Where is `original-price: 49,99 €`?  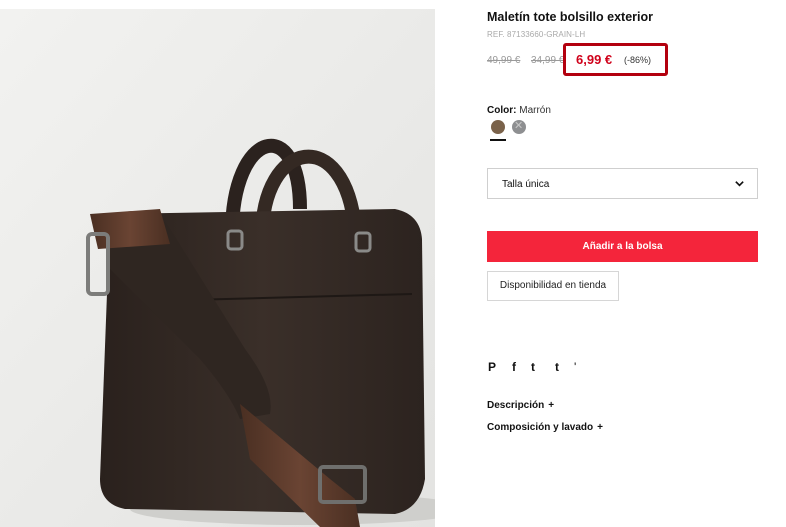 original-price: 49,99 € is located at coordinates (504, 60).